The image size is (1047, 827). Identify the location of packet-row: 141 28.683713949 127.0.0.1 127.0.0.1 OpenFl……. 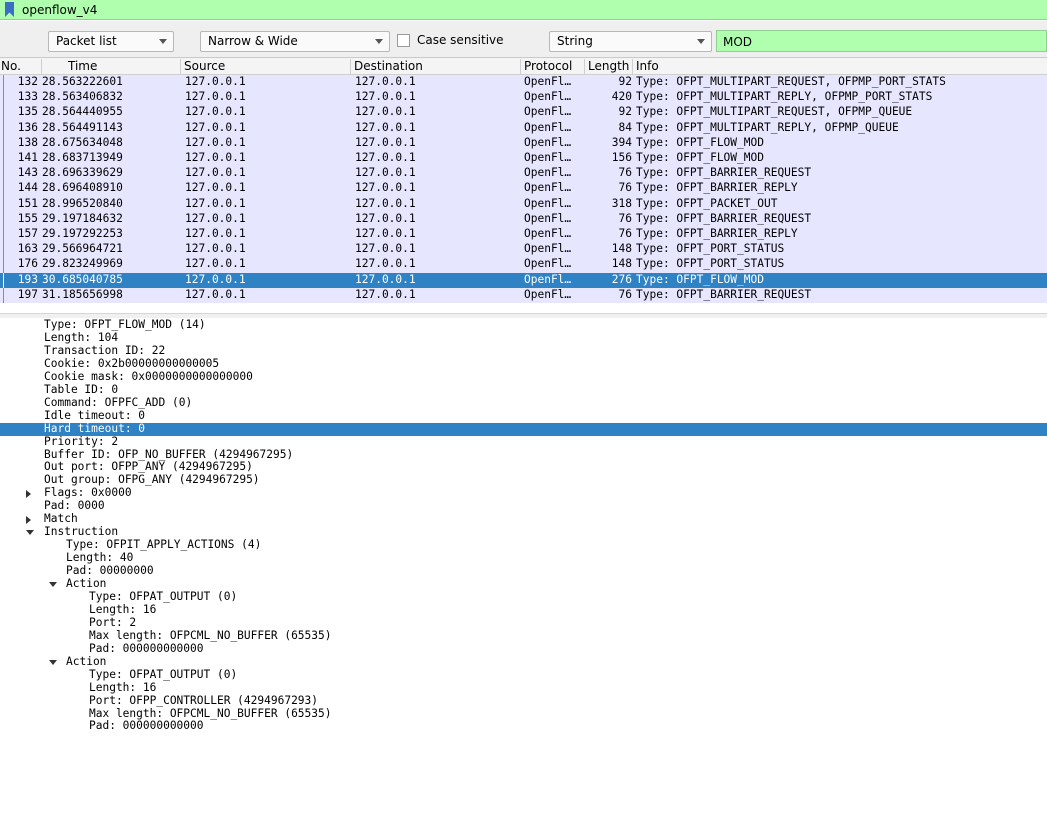
(523, 159).